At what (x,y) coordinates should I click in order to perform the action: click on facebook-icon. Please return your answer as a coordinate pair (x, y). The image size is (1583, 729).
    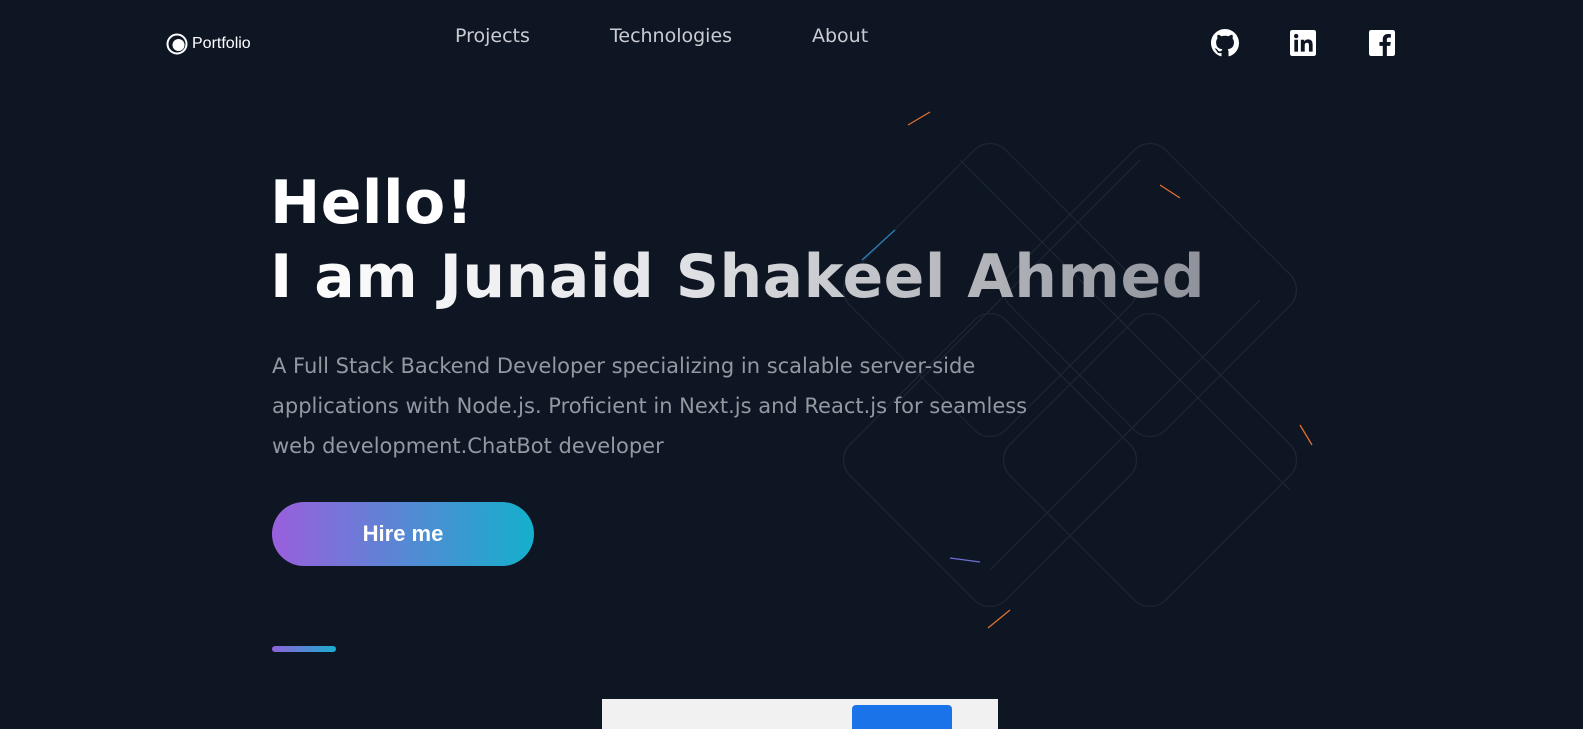
    Looking at the image, I should click on (1382, 43).